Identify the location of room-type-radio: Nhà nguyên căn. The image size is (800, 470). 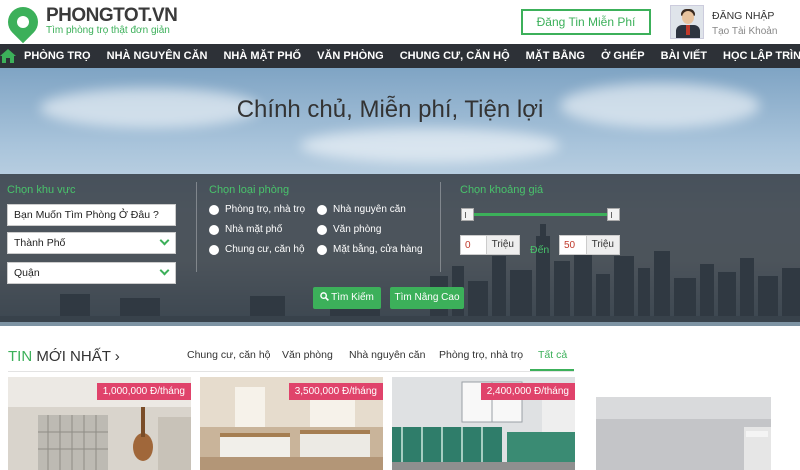
(361, 209).